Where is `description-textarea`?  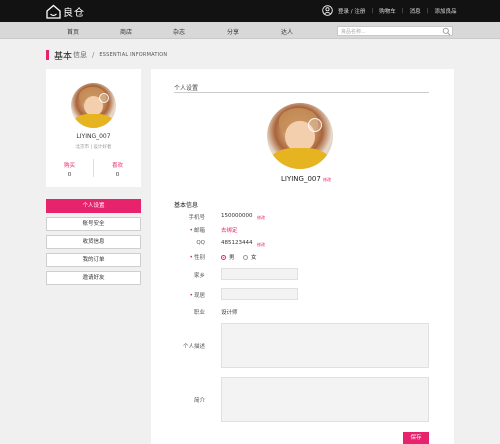
description-textarea is located at coordinates (325, 345).